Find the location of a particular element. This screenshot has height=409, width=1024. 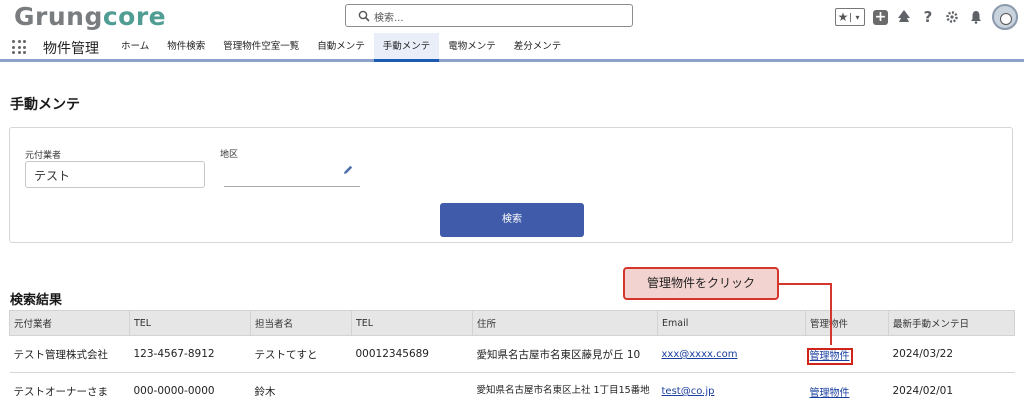

help-icon: ? is located at coordinates (928, 17).